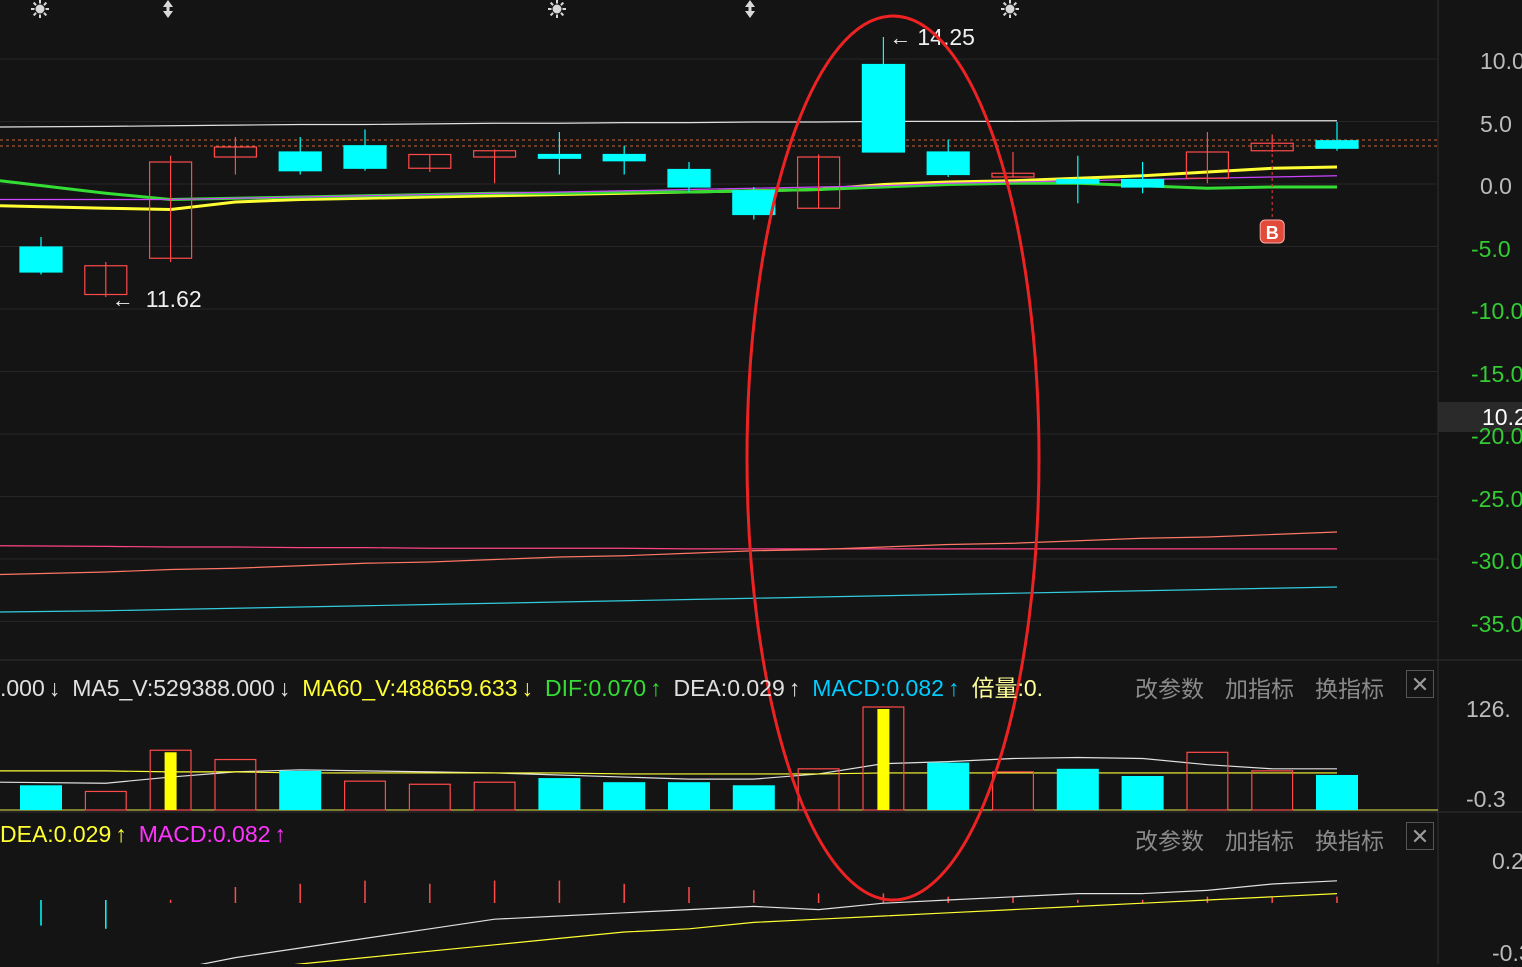 The height and width of the screenshot is (967, 1522). What do you see at coordinates (1507, 953) in the screenshot?
I see `y-axis-tick: -0.3` at bounding box center [1507, 953].